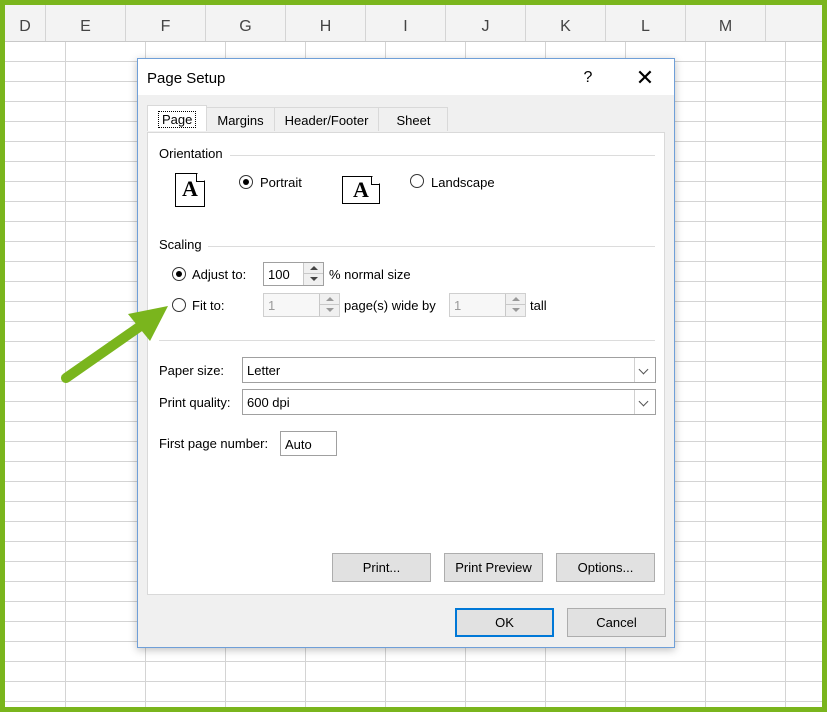 This screenshot has height=712, width=827. Describe the element at coordinates (279, 274) in the screenshot. I see `adjust-to-value: 100` at that location.